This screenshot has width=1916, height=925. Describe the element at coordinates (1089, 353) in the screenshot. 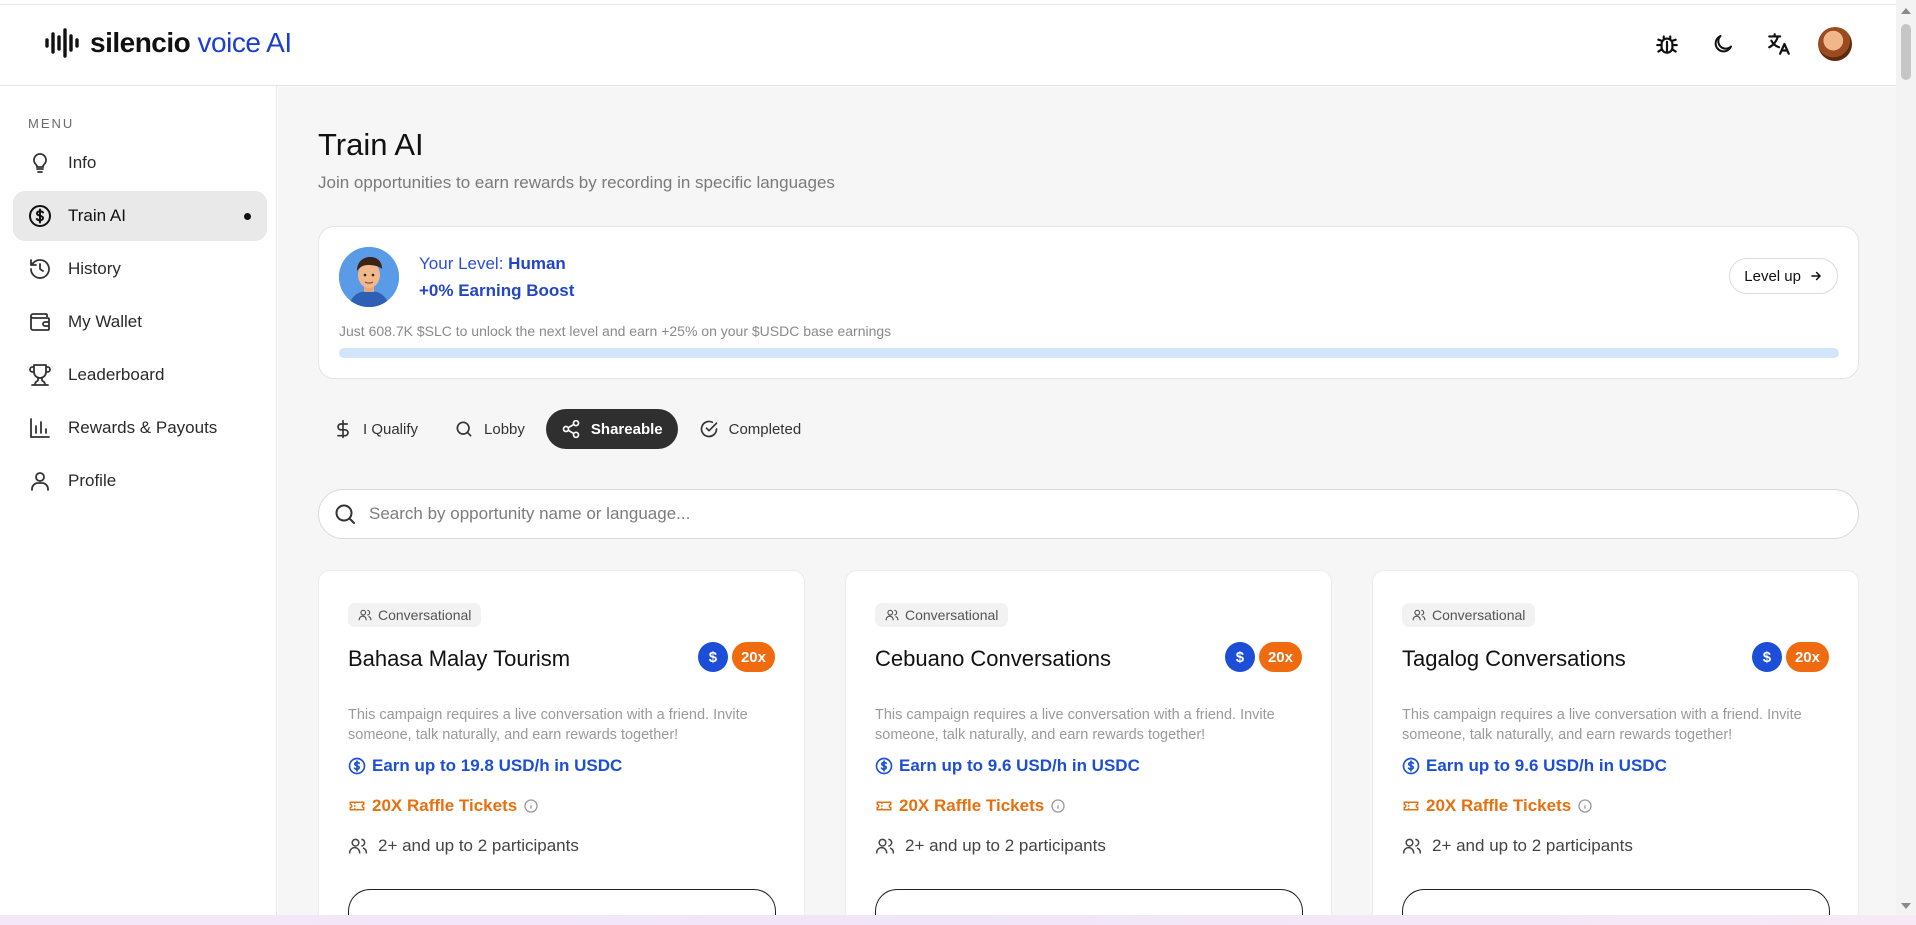

I see `level-progress-bar` at that location.